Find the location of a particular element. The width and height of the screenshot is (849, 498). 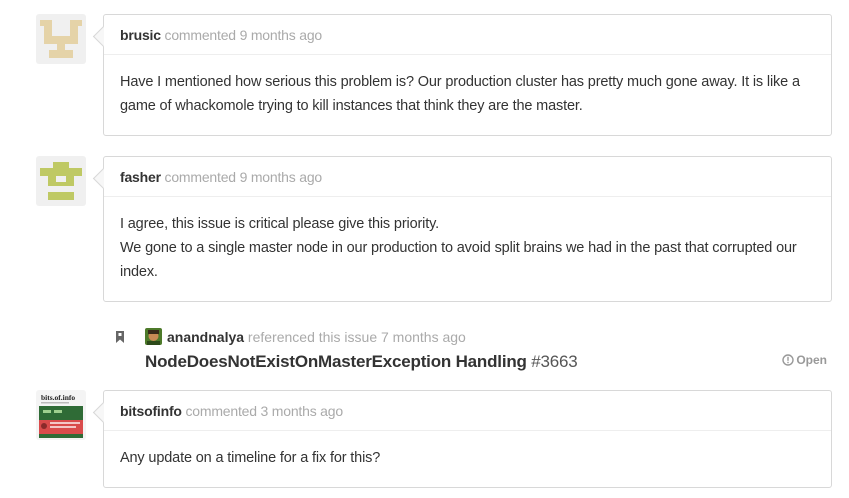

comment-author: brusic is located at coordinates (140, 35).